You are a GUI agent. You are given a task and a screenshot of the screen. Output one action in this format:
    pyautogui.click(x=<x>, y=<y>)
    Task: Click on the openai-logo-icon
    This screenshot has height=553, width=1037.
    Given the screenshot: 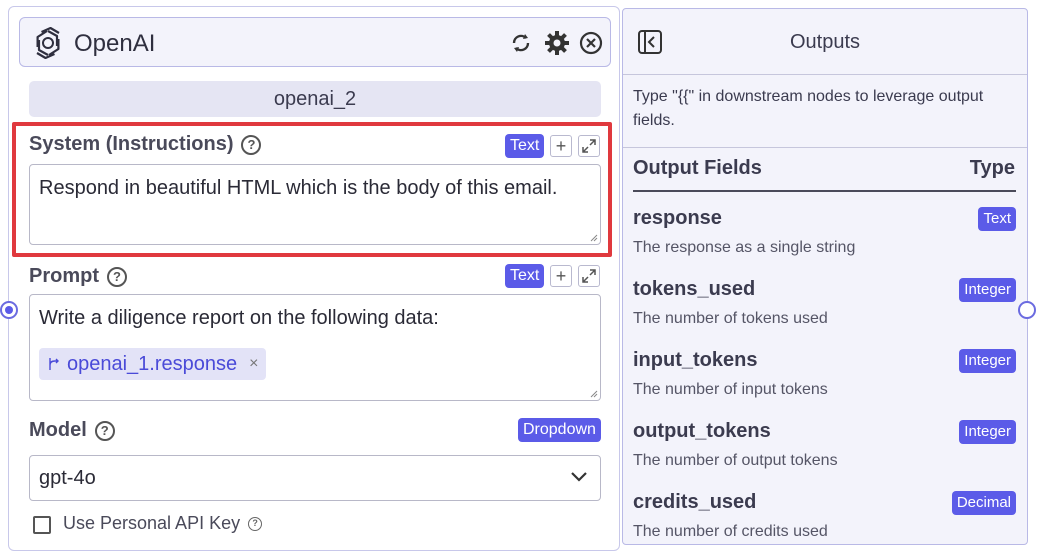 What is the action you would take?
    pyautogui.click(x=48, y=43)
    